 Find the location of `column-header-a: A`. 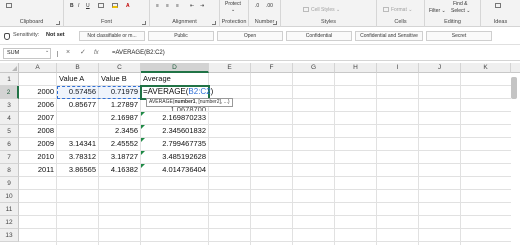

column-header-a: A is located at coordinates (38, 68).